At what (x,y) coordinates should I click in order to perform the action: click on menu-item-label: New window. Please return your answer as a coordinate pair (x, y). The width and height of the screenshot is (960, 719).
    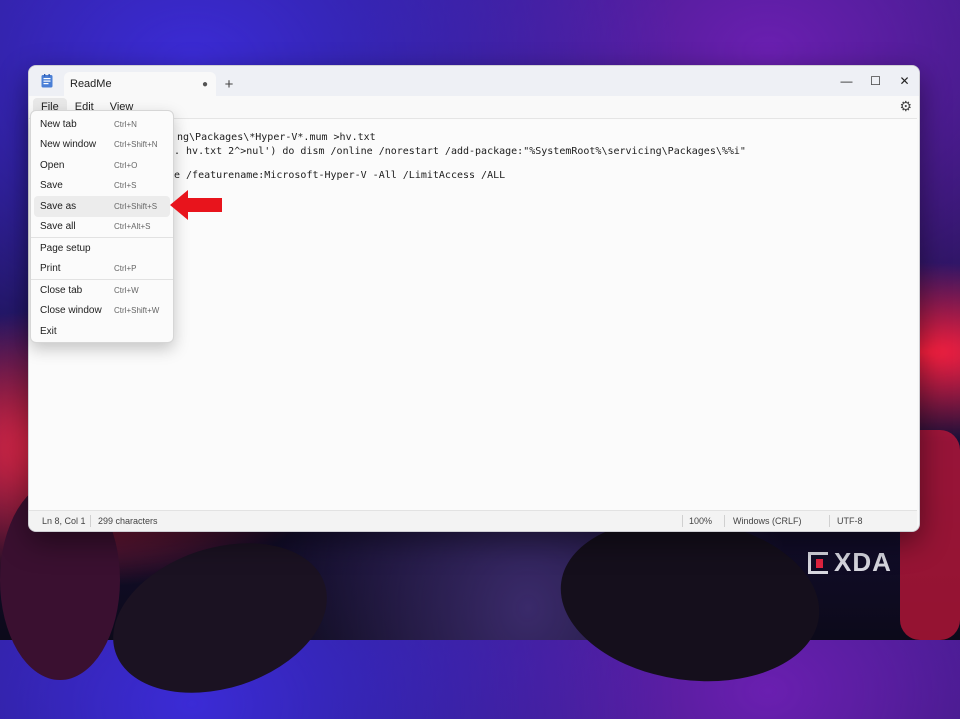
    Looking at the image, I should click on (68, 145).